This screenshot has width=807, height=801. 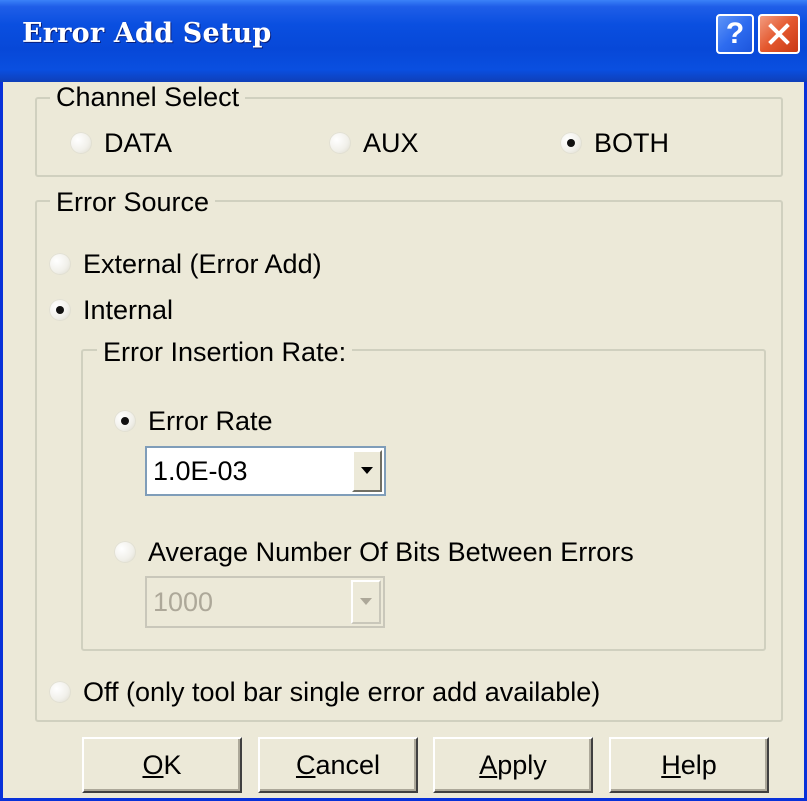 What do you see at coordinates (403, 41) in the screenshot?
I see `title-bar: Error Add Setup ?` at bounding box center [403, 41].